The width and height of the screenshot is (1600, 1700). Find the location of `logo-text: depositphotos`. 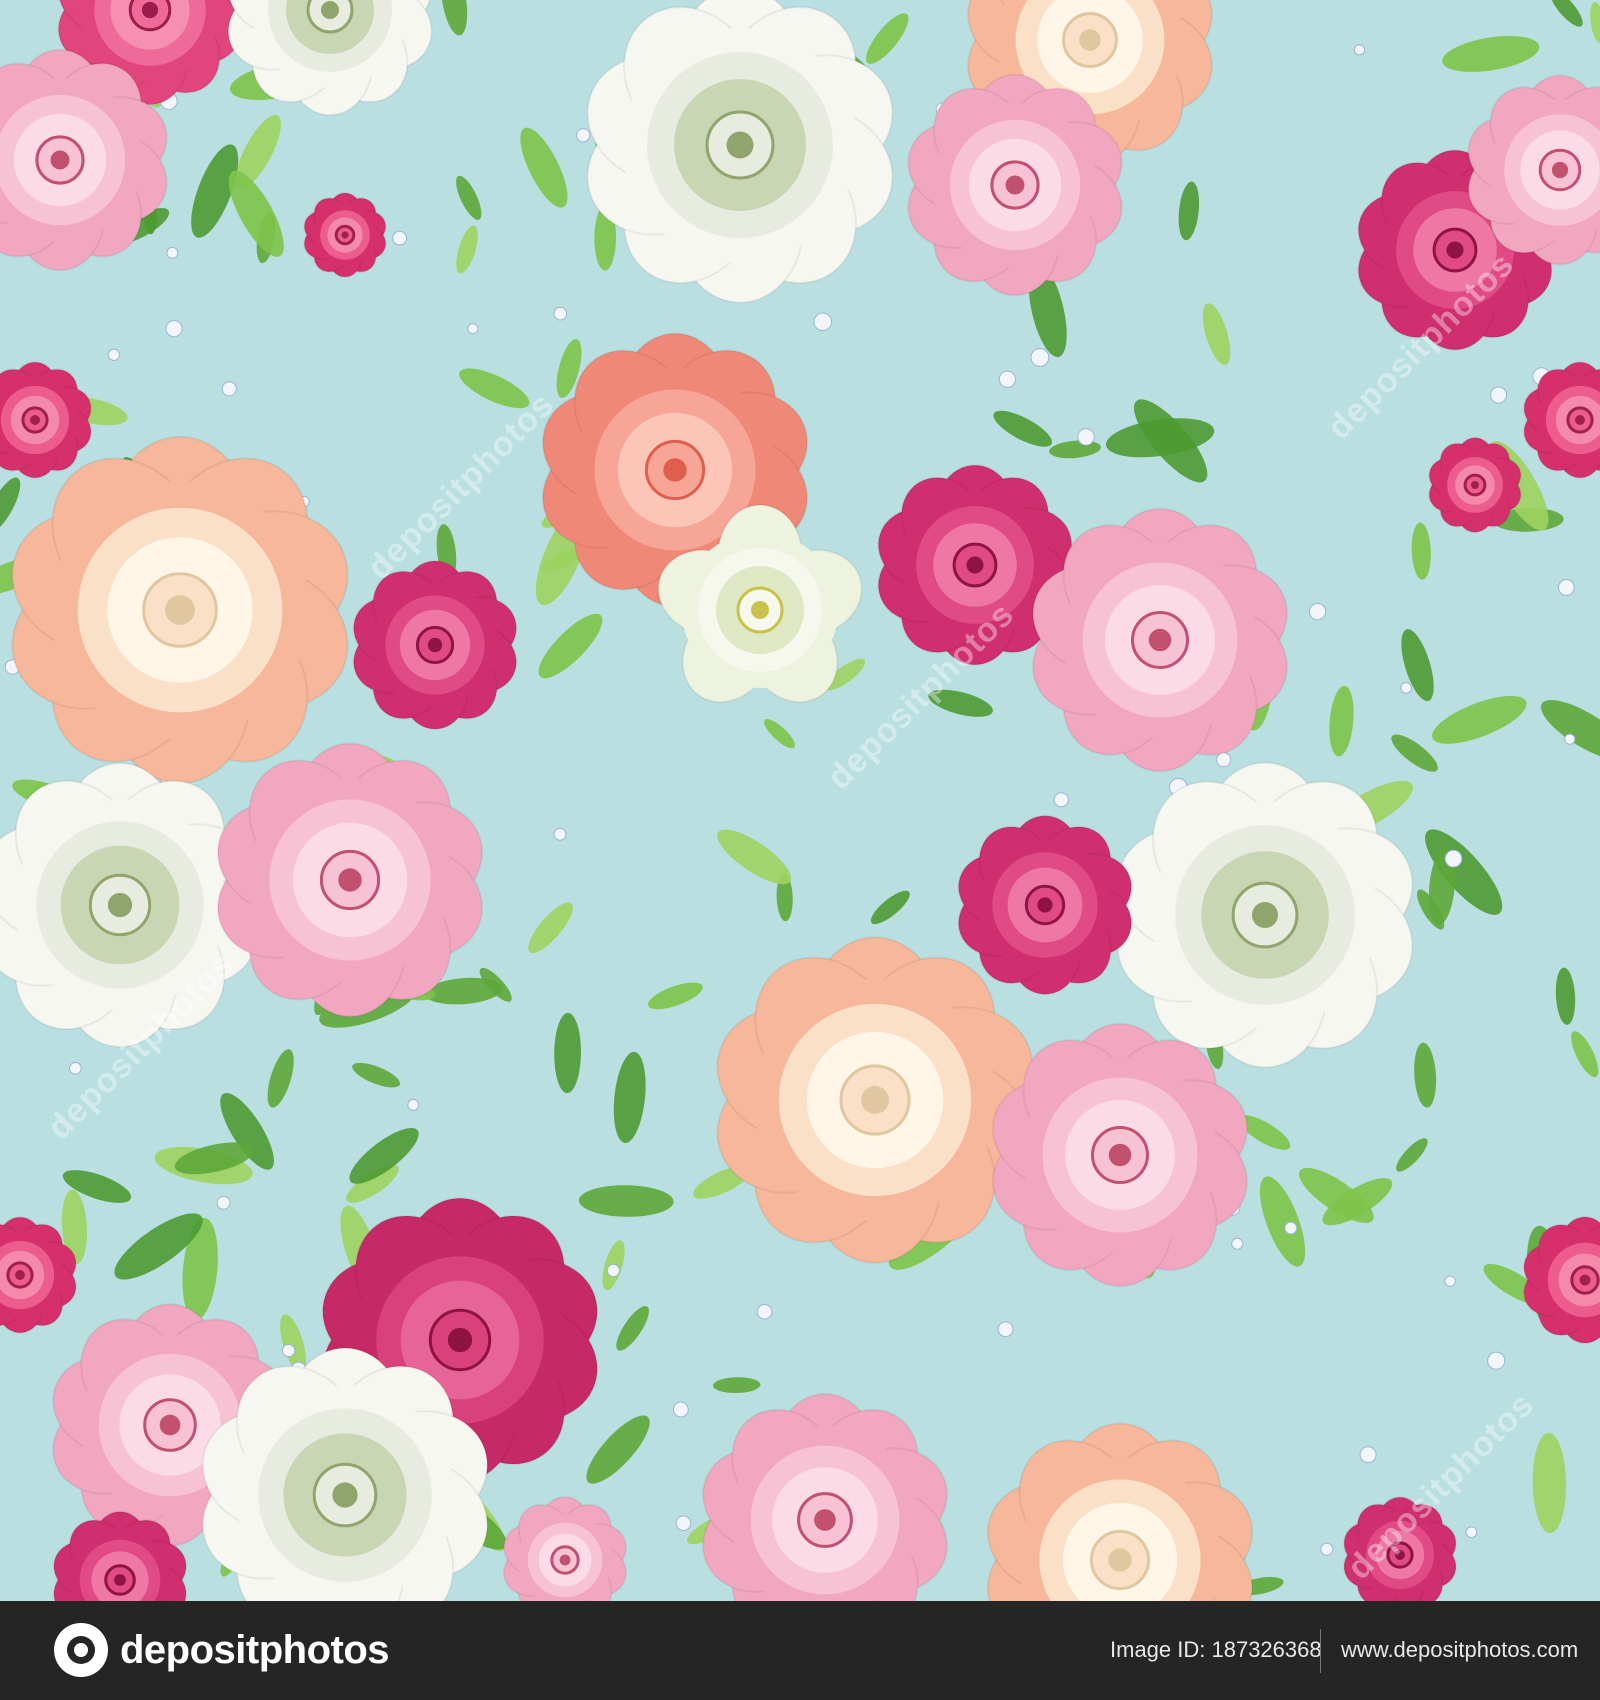

logo-text: depositphotos is located at coordinates (255, 1649).